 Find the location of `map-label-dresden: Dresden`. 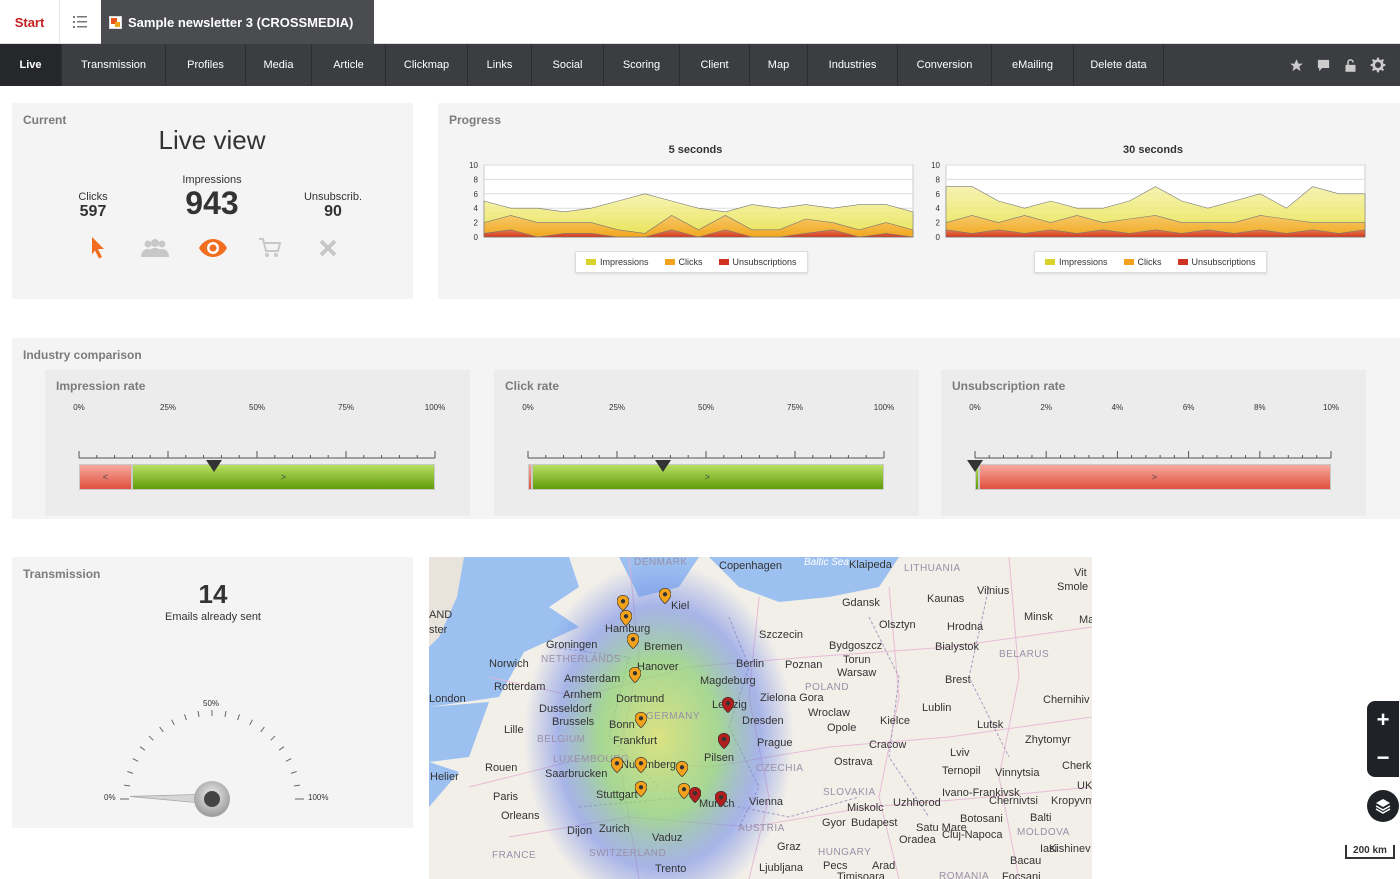

map-label-dresden: Dresden is located at coordinates (763, 721).